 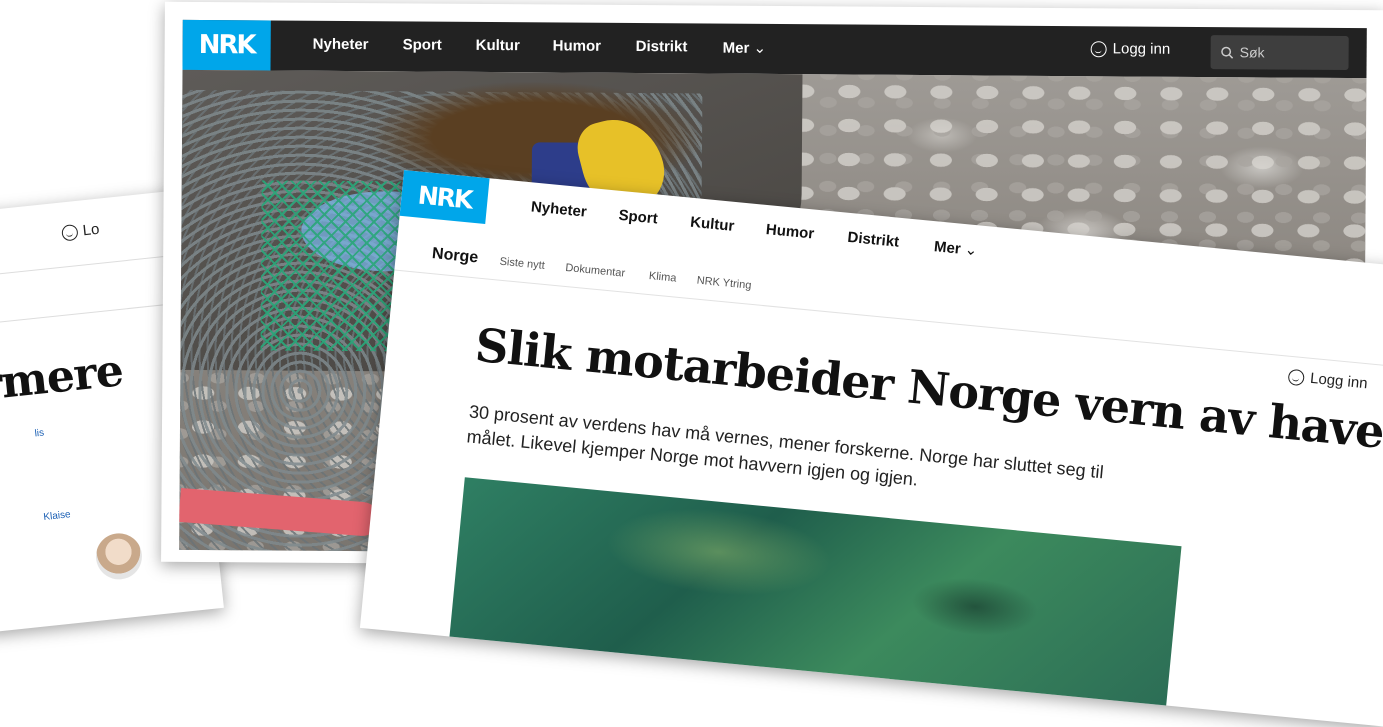 I want to click on login-link: Lo, so click(x=80, y=231).